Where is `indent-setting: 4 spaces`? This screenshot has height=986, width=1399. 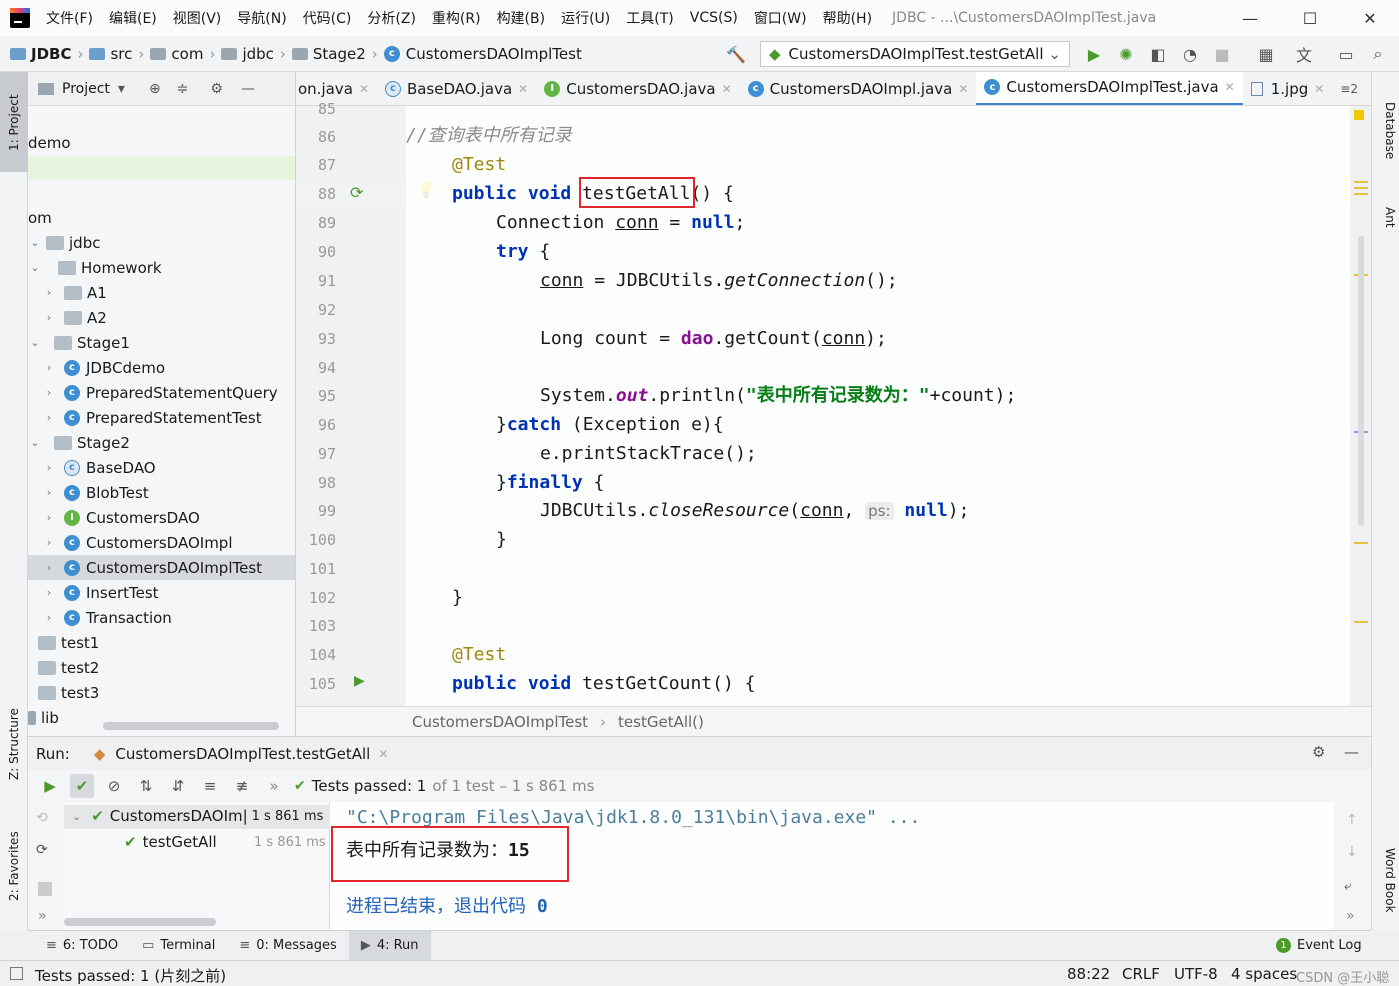 indent-setting: 4 spaces is located at coordinates (1264, 974).